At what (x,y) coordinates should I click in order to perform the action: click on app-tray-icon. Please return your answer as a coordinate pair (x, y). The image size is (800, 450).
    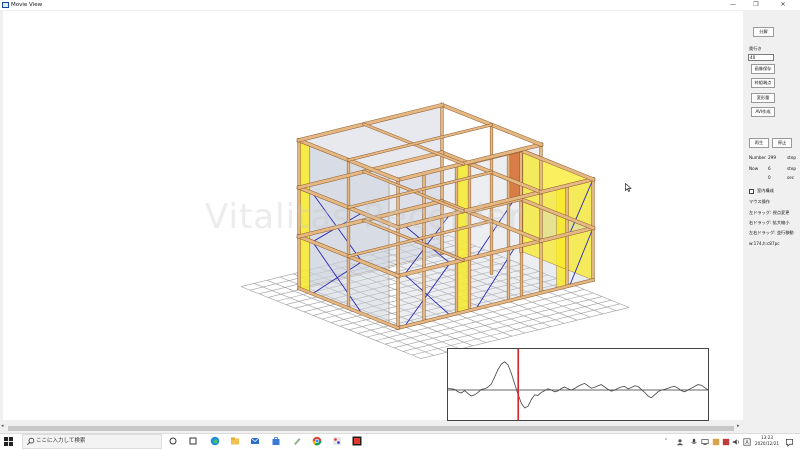
    Looking at the image, I should click on (716, 442).